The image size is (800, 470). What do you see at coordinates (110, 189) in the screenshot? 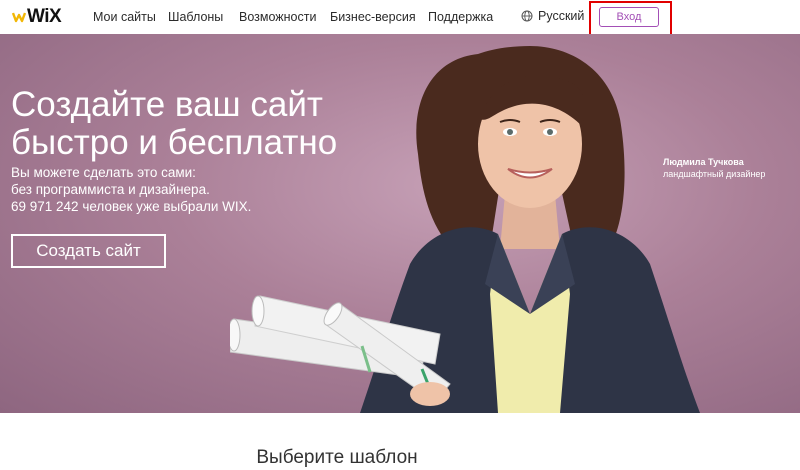
I see `hero-subtitle-line: без программиста и дизайнера.` at bounding box center [110, 189].